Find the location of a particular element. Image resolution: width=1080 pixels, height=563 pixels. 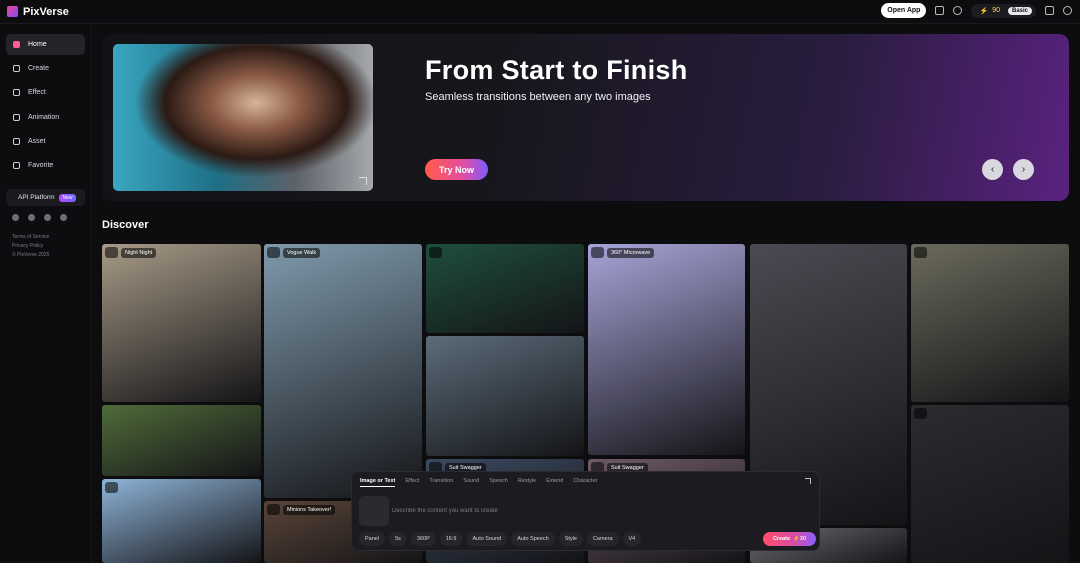

credits-badge: ⚡ 90 Basic is located at coordinates (1003, 10).